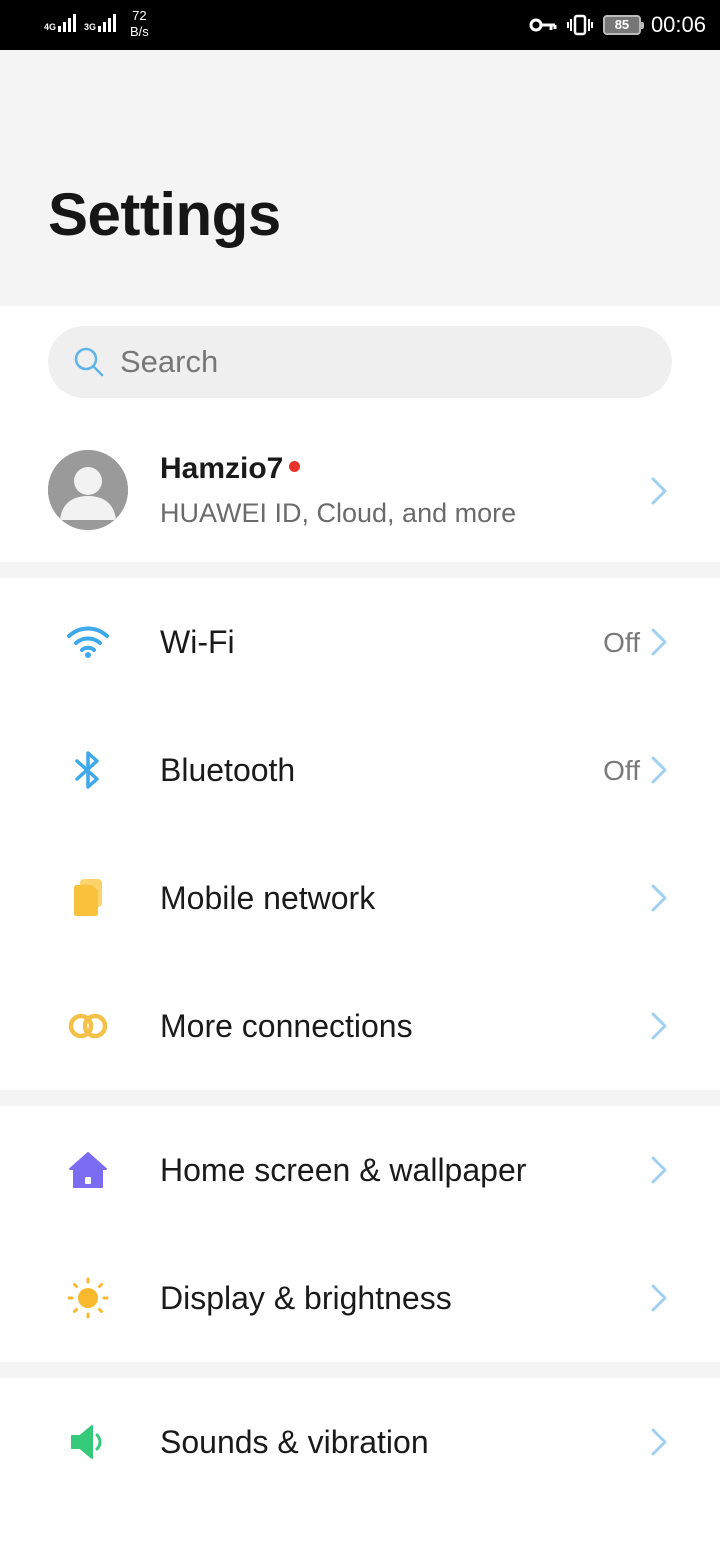 Image resolution: width=720 pixels, height=1560 pixels. Describe the element at coordinates (139, 15) in the screenshot. I see `network-speed-value: 72` at that location.